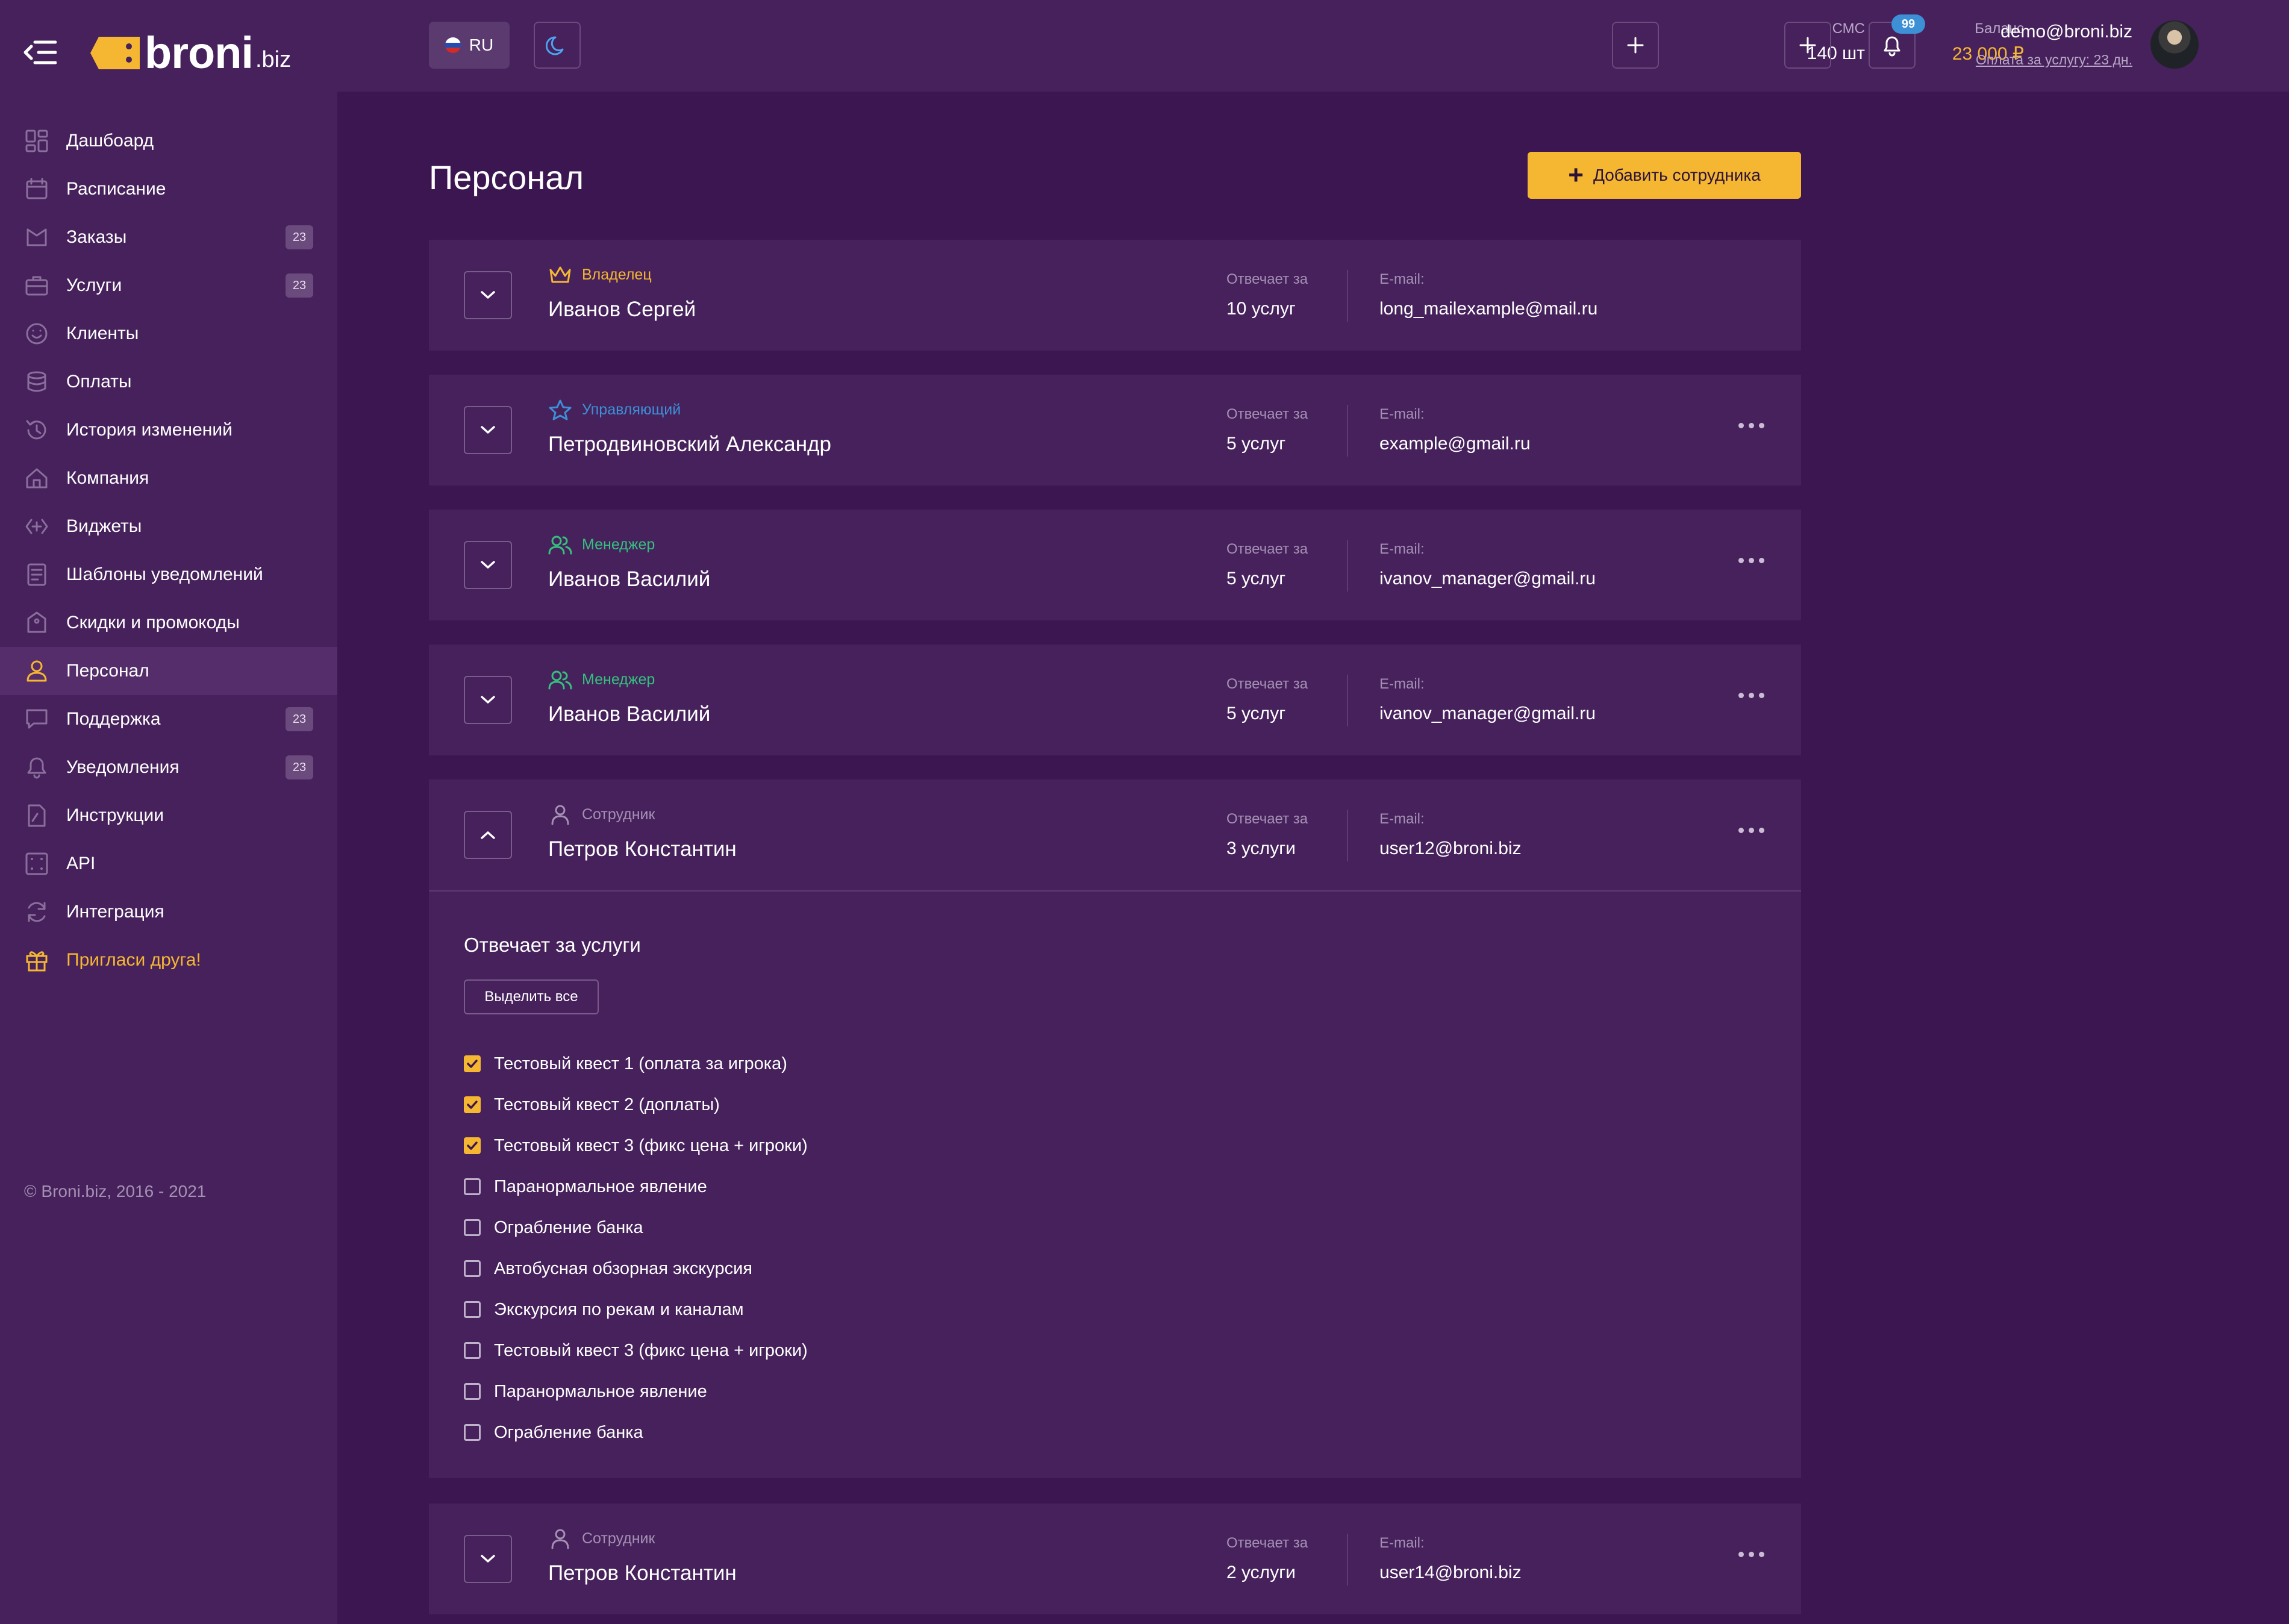 The image size is (2289, 1624). I want to click on language-selector: RU, so click(469, 46).